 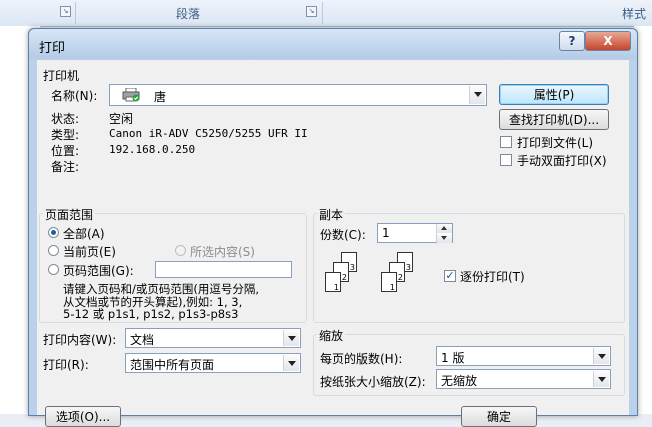 What do you see at coordinates (459, 381) in the screenshot?
I see `scale-value: 无缩放` at bounding box center [459, 381].